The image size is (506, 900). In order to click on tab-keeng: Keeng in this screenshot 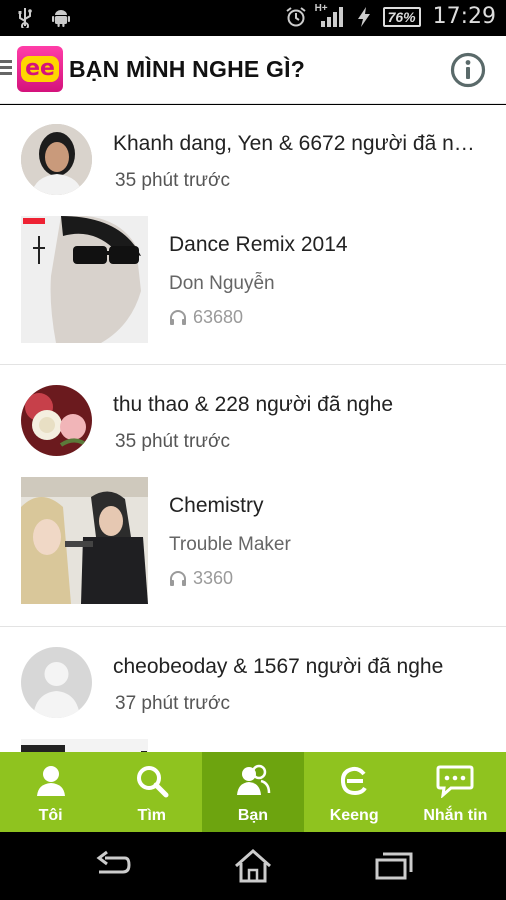, I will do `click(354, 792)`.